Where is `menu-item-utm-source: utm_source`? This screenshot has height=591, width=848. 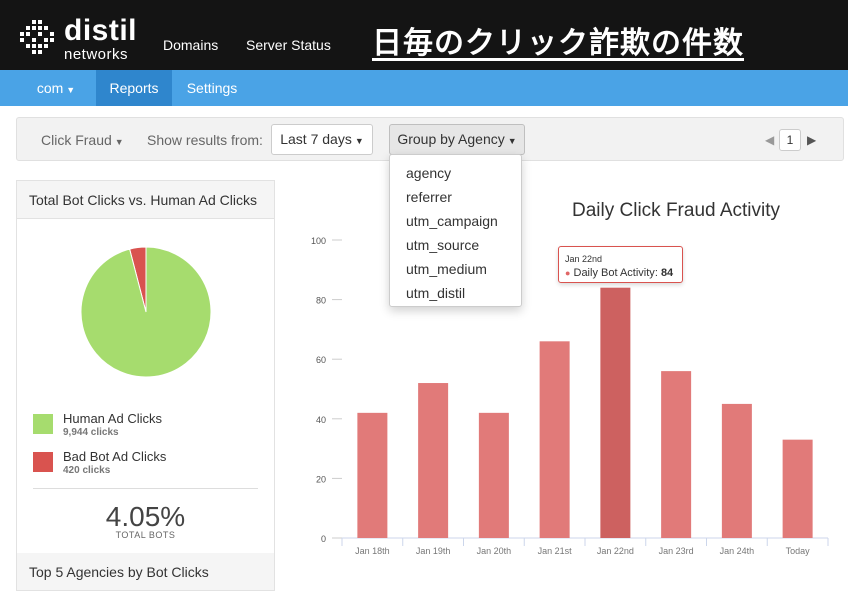
menu-item-utm-source: utm_source is located at coordinates (442, 245).